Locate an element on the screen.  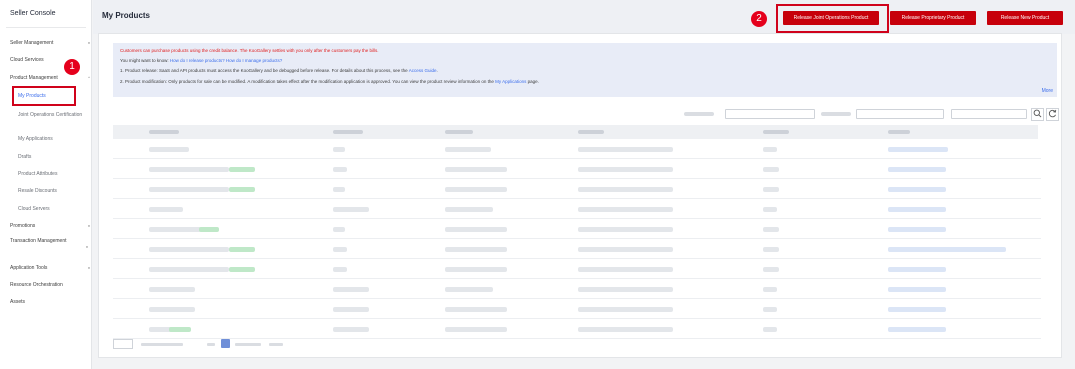
sidebar-item-label: Promotions is located at coordinates (23, 226).